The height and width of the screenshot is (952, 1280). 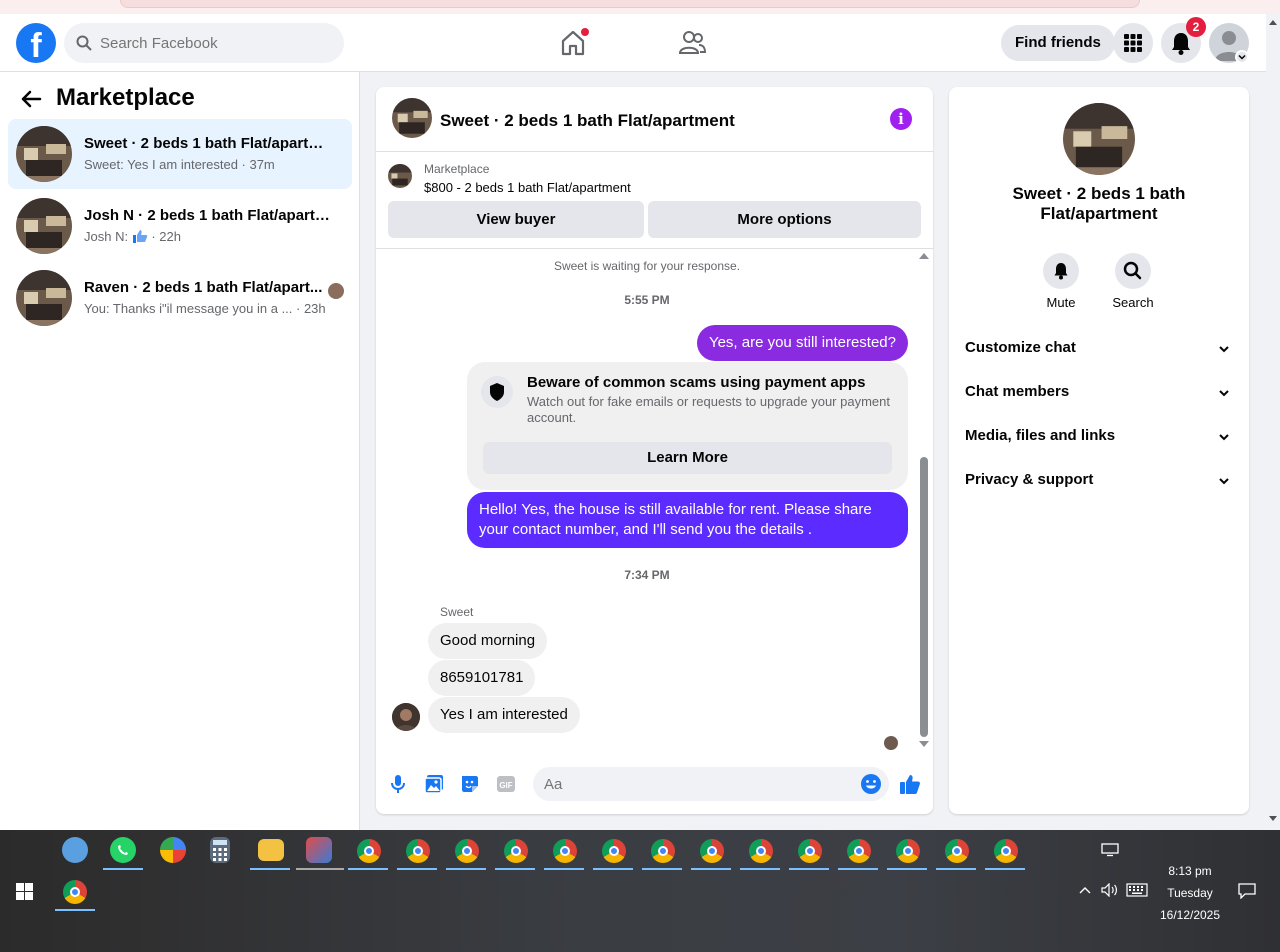 What do you see at coordinates (587, 121) in the screenshot?
I see `chat-title: Sweet · 2 beds 1 bath Flat/apartment` at bounding box center [587, 121].